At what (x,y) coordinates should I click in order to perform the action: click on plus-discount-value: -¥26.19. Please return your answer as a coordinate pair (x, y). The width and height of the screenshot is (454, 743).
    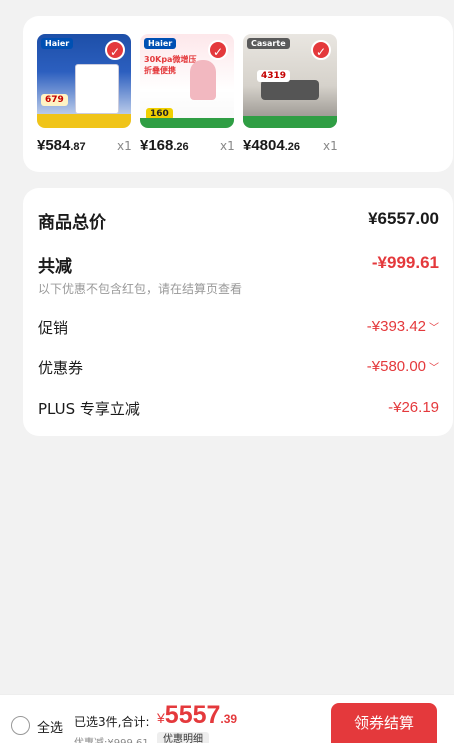
    Looking at the image, I should click on (413, 407).